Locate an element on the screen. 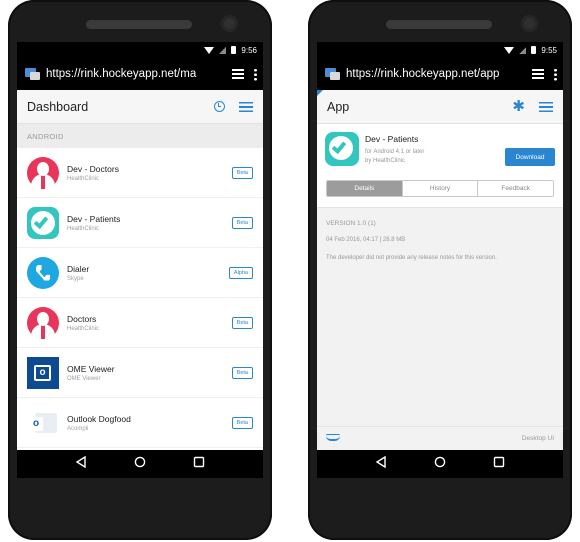 This screenshot has height=542, width=580. release-version: VERSION 1.0 (1) is located at coordinates (351, 223).